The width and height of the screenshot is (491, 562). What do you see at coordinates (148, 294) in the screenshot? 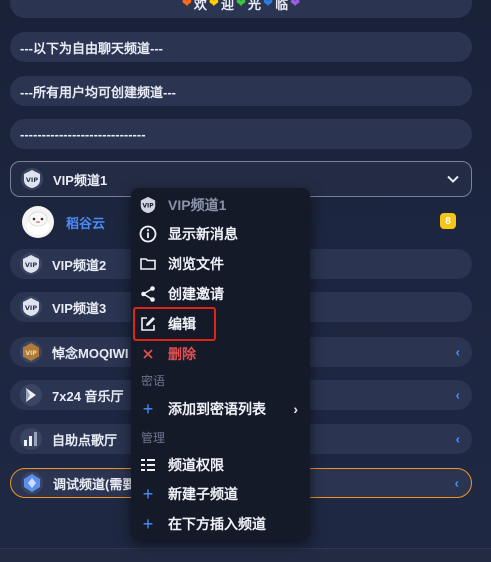
I see `share-icon` at bounding box center [148, 294].